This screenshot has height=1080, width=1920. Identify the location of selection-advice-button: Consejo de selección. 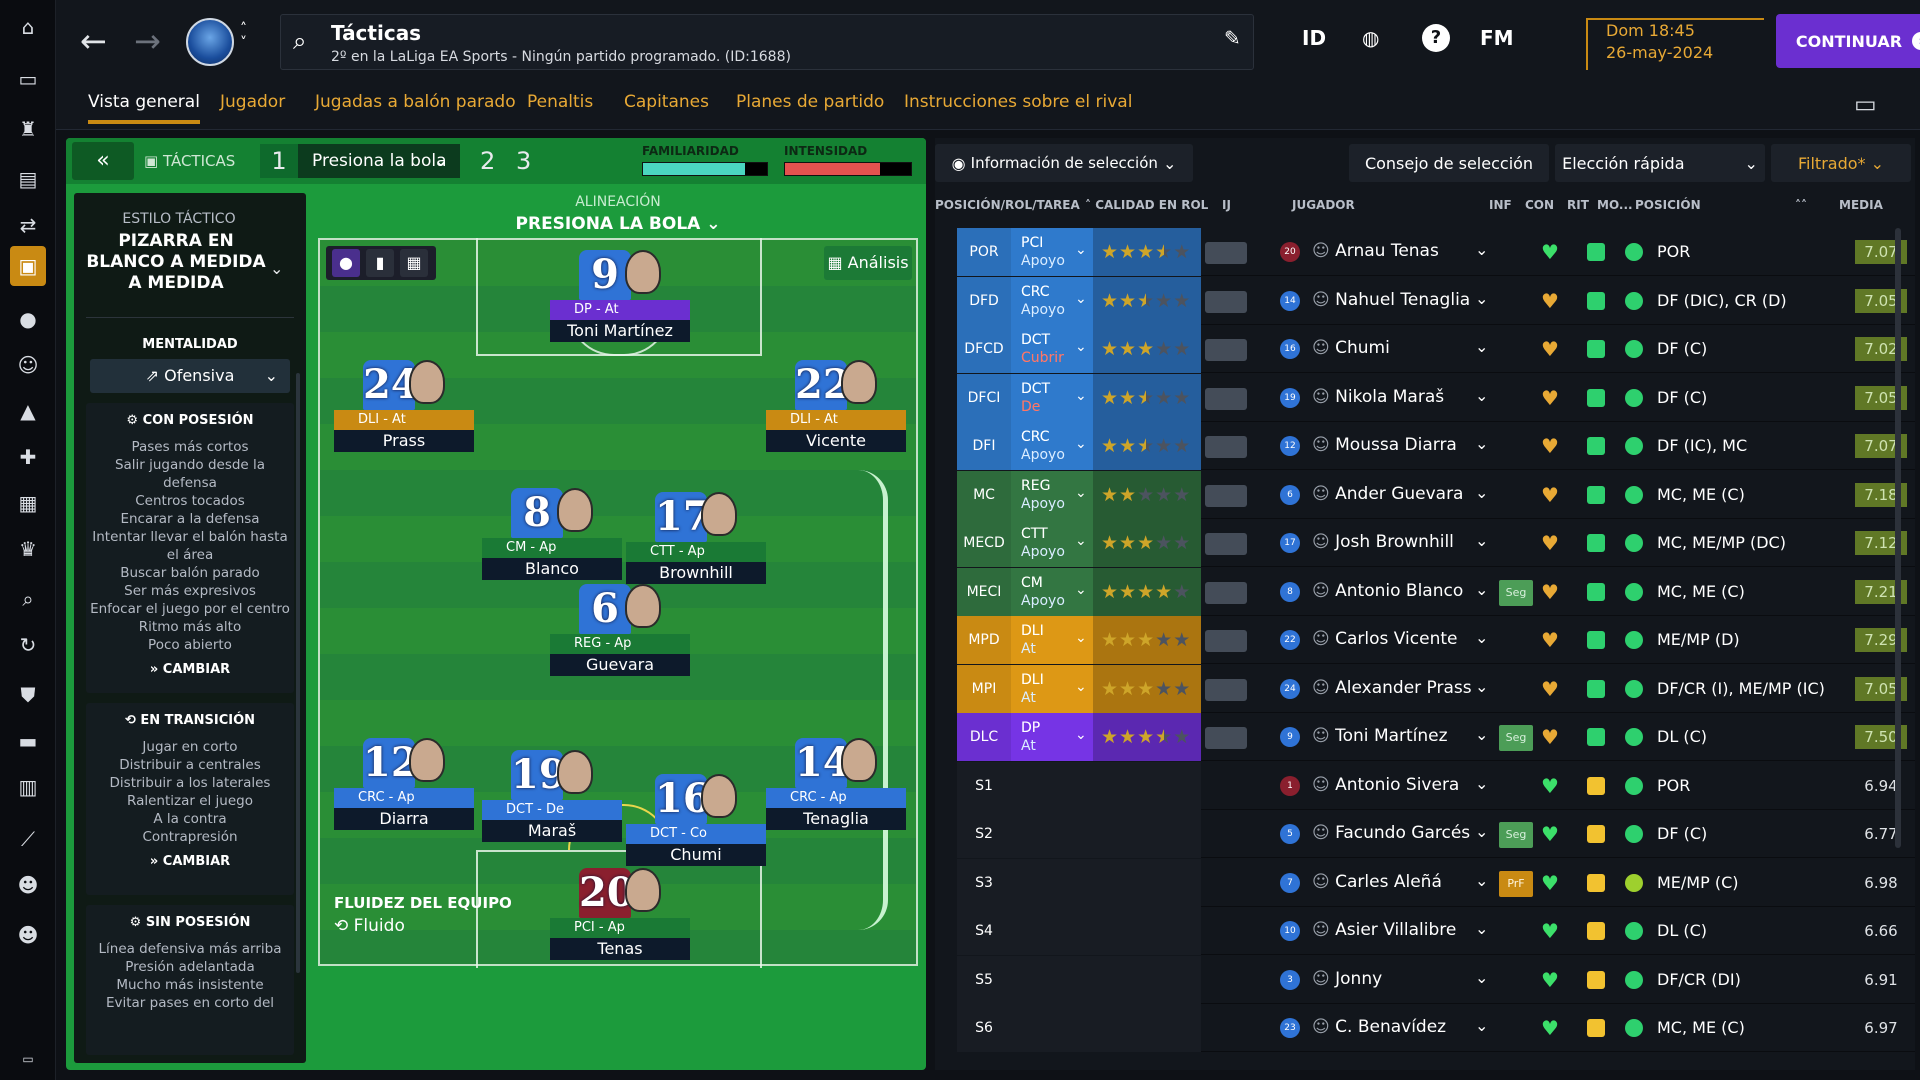
(1449, 163).